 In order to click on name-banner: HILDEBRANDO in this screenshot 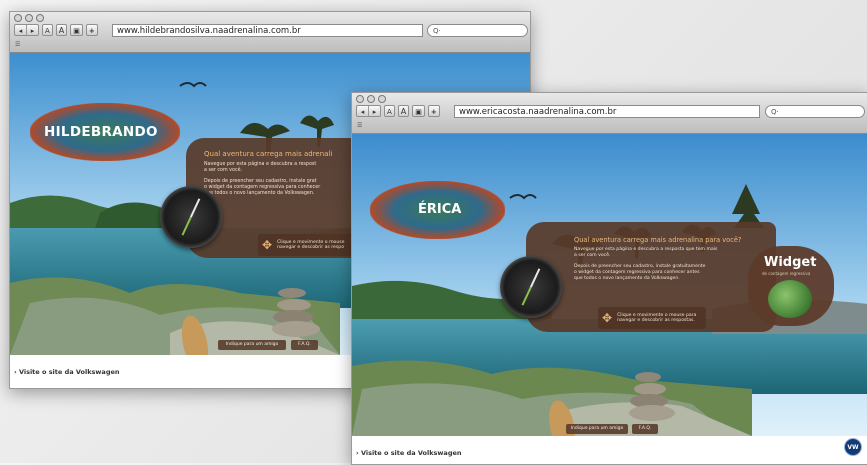, I will do `click(105, 132)`.